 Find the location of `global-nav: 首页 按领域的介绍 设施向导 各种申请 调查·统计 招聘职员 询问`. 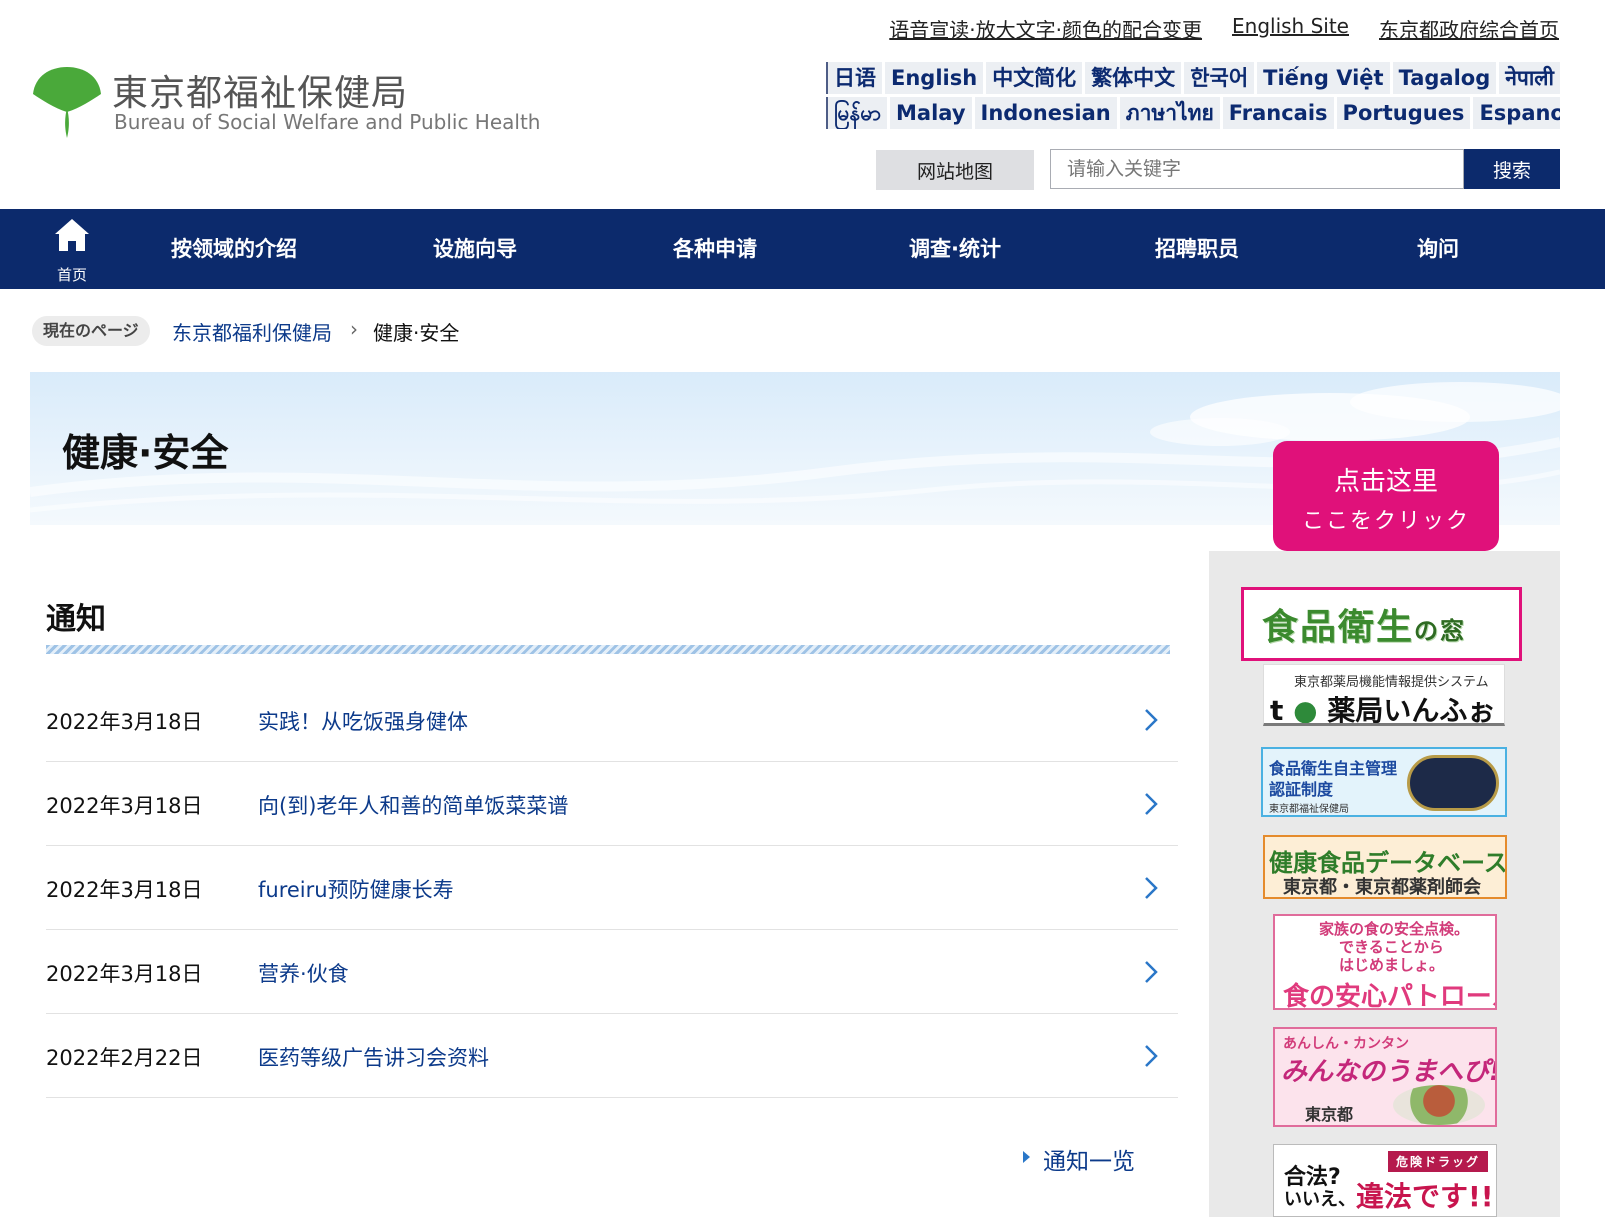

global-nav: 首页 按领域的介绍 设施向导 各种申请 调查·统计 招聘职员 询问 is located at coordinates (802, 249).